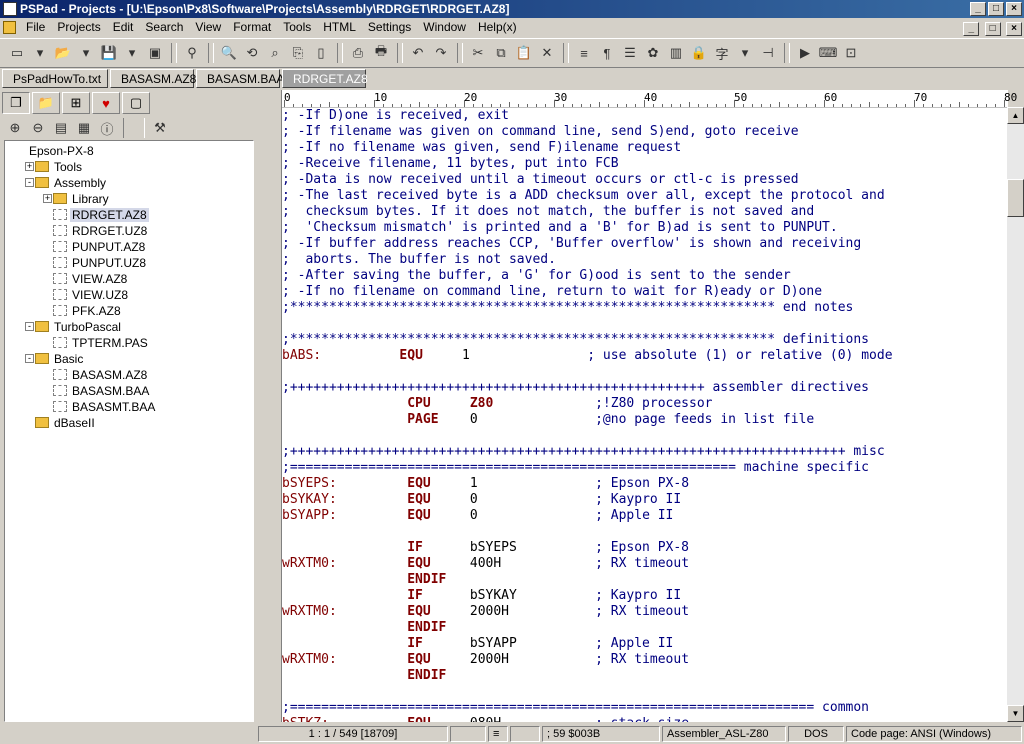  What do you see at coordinates (109, 53) in the screenshot?
I see `save-icon: 💾` at bounding box center [109, 53].